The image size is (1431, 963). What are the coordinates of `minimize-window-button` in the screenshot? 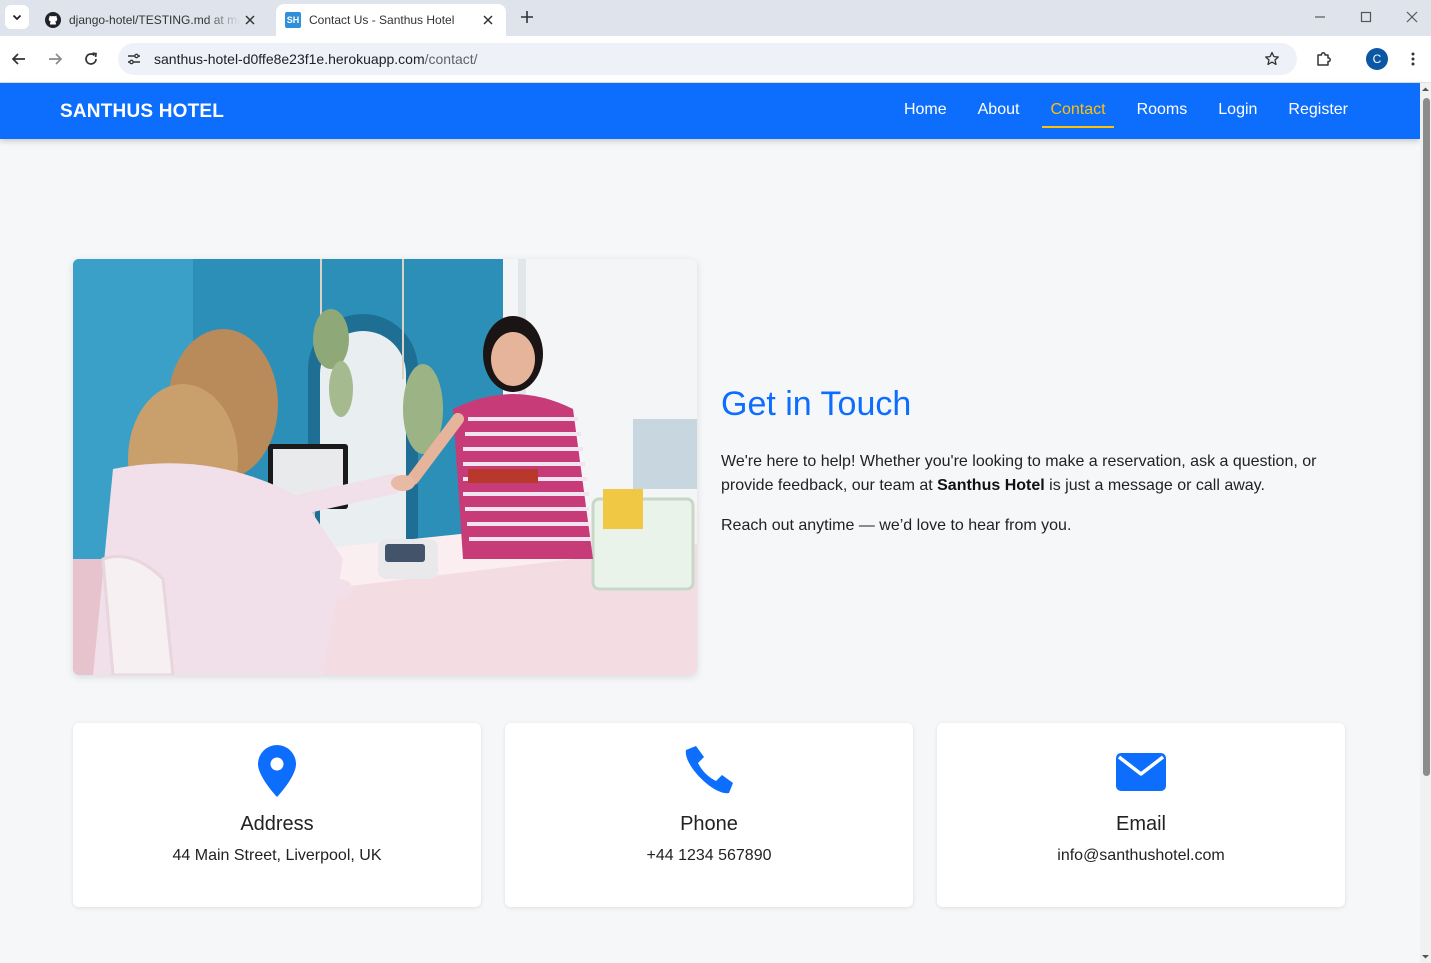 It's located at (1320, 17).